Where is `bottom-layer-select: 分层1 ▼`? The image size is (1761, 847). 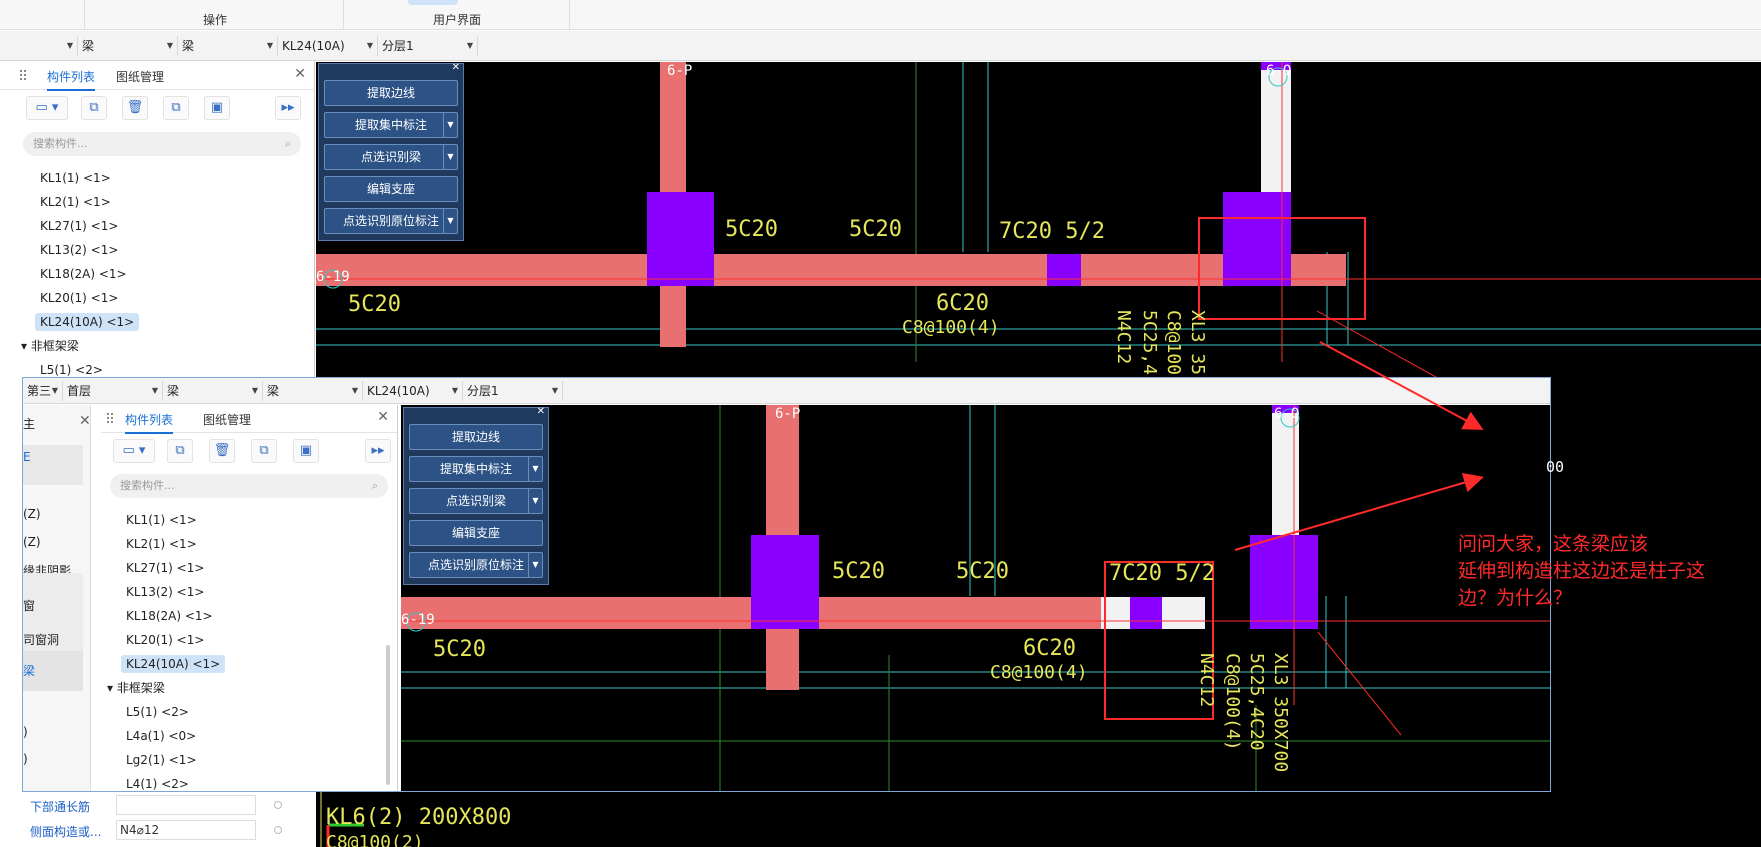 bottom-layer-select: 分层1 ▼ is located at coordinates (513, 391).